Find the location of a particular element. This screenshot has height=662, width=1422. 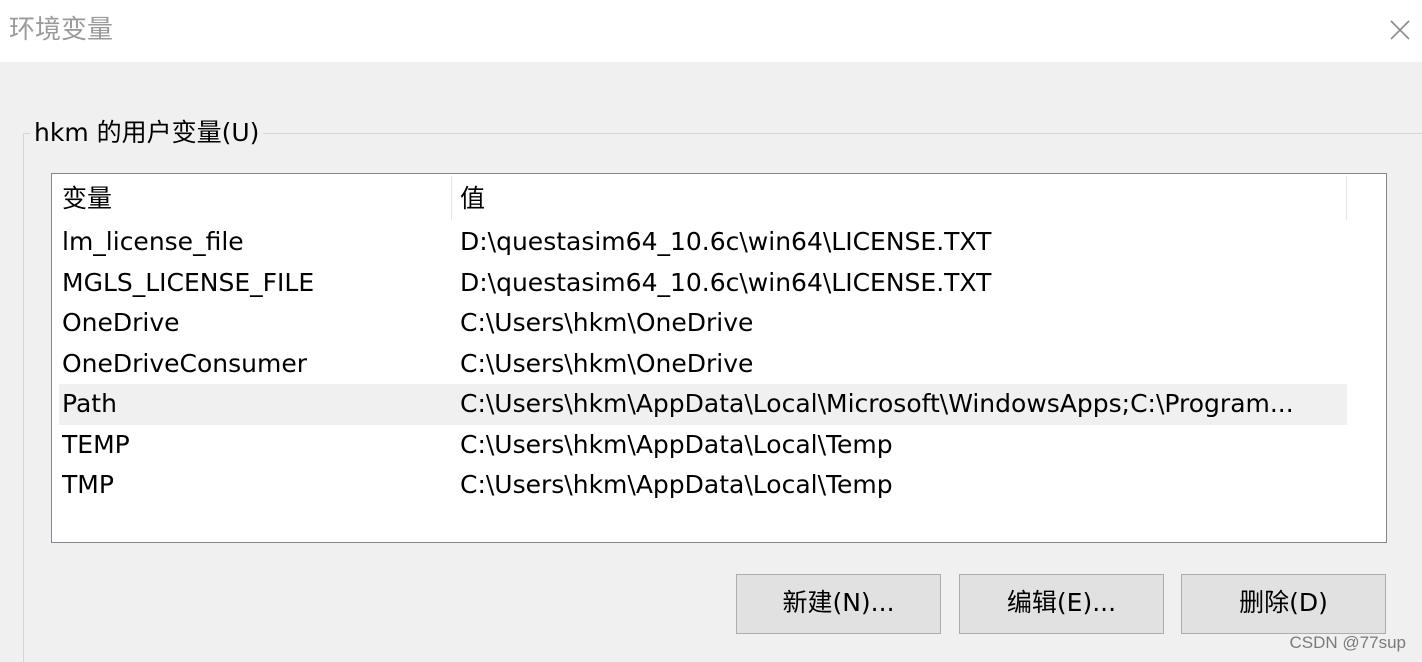

close-icon is located at coordinates (1400, 30).